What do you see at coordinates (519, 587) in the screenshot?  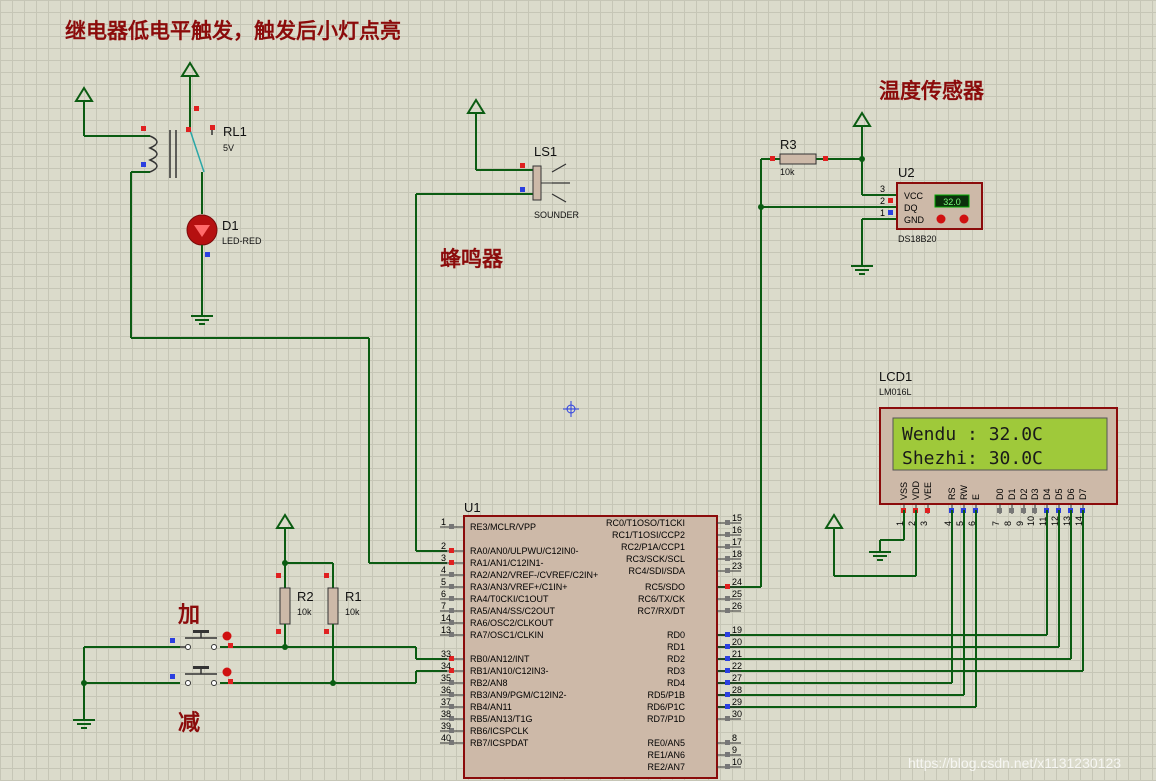 I see `mcu-pin-label: RA3/AN3/VREF+/C1IN+` at bounding box center [519, 587].